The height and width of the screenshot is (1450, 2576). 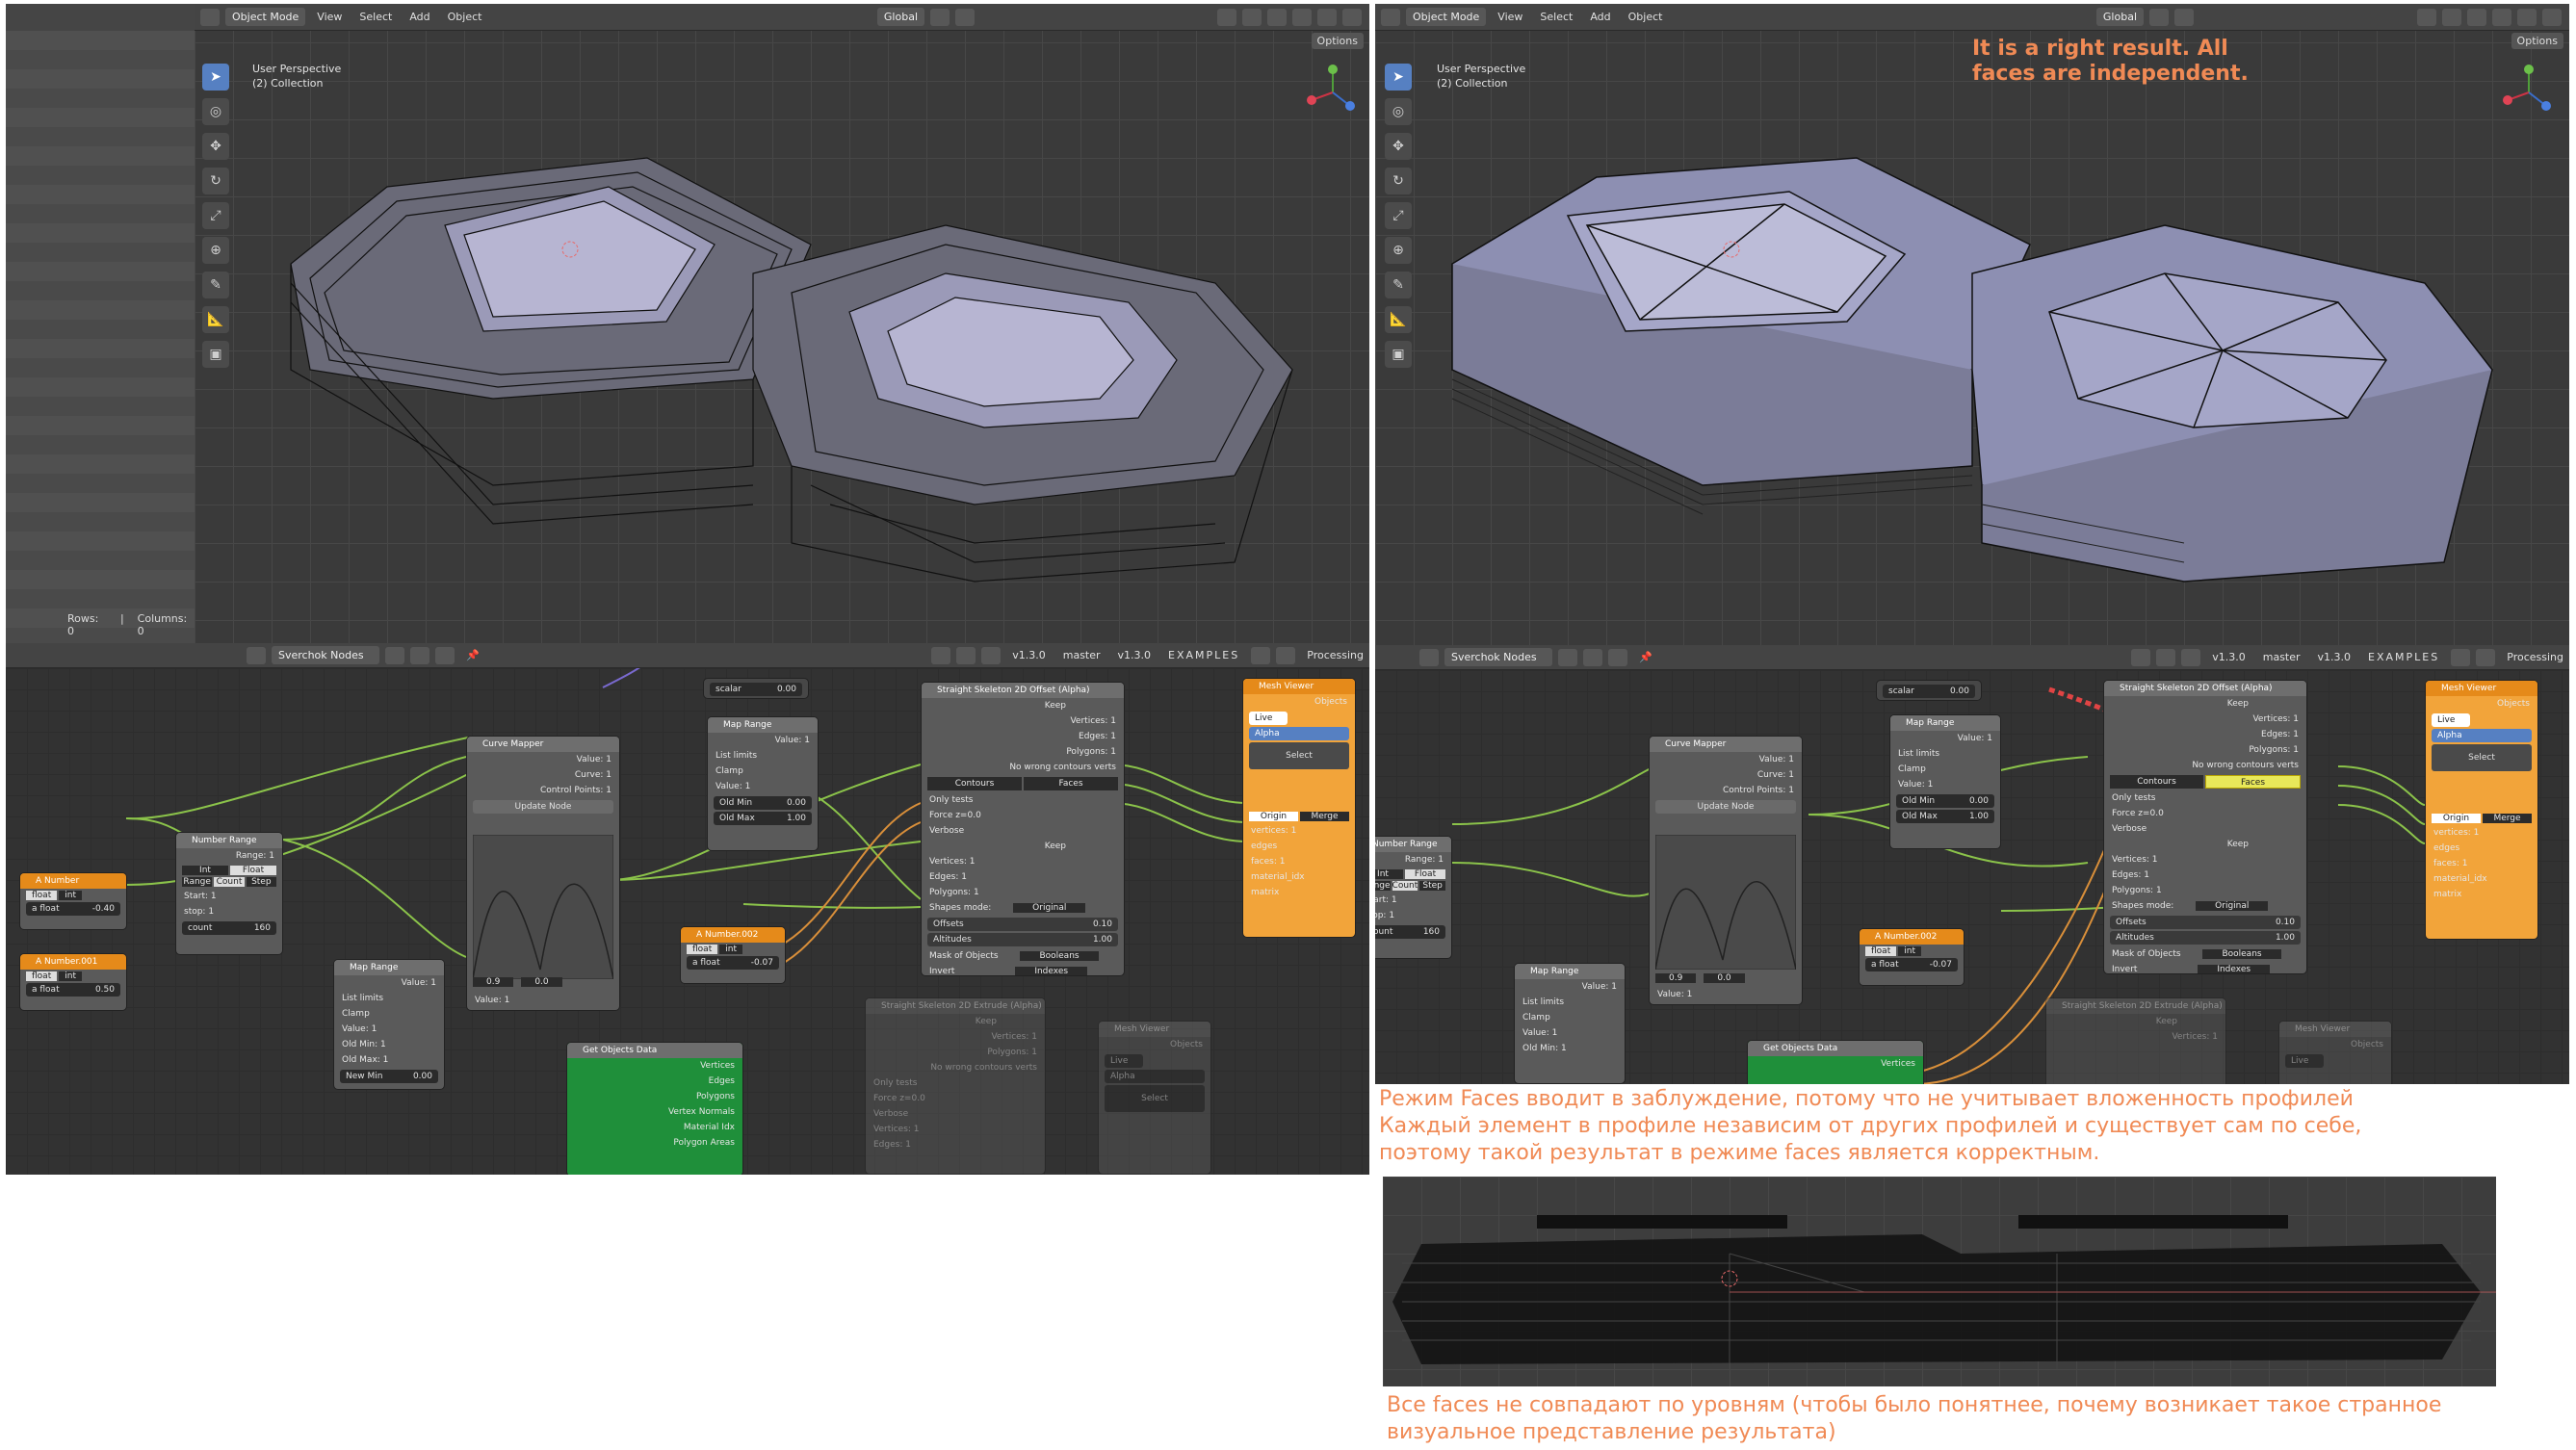 I want to click on int-tab: Int, so click(x=1389, y=874).